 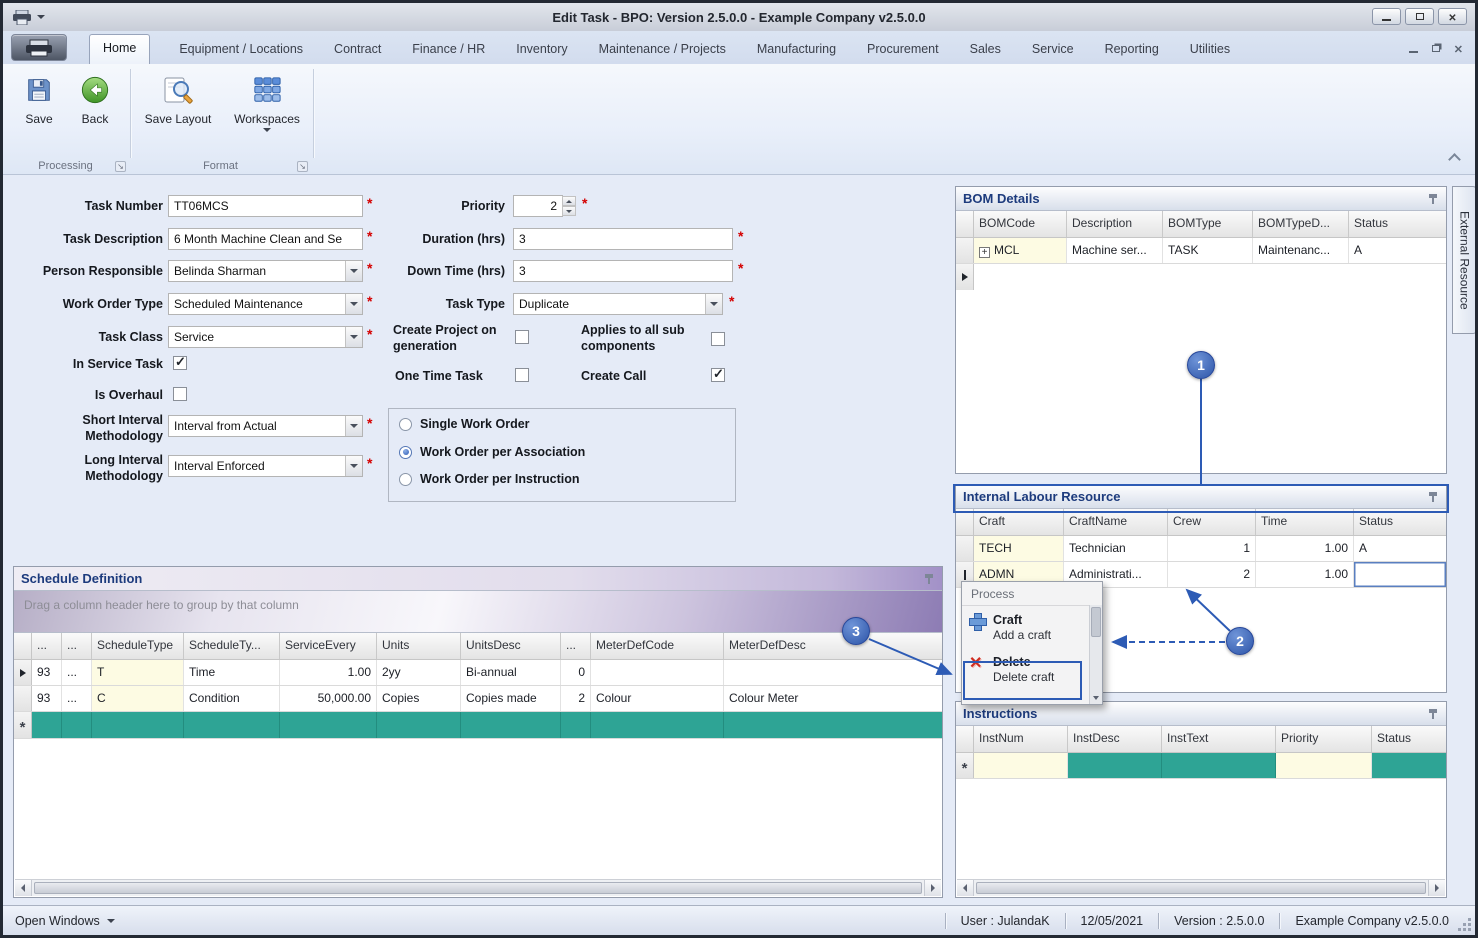 I want to click on child-close-icon, so click(x=1458, y=48).